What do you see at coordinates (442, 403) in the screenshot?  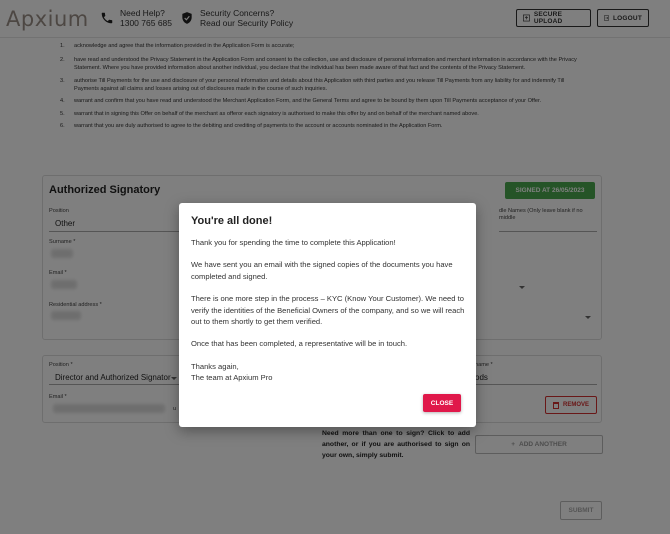 I see `close-button: CLOSE` at bounding box center [442, 403].